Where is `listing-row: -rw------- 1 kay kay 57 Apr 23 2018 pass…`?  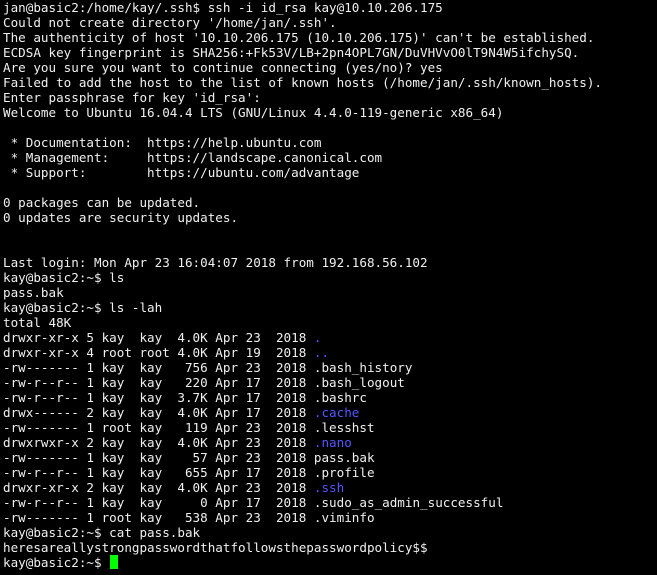 listing-row: -rw------- 1 kay kay 57 Apr 23 2018 pass… is located at coordinates (330, 457).